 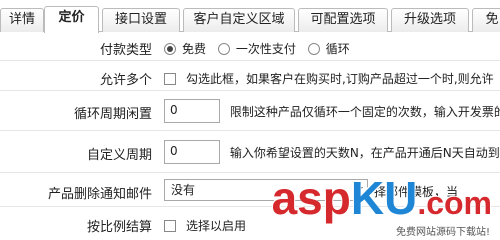 What do you see at coordinates (99, 194) in the screenshot?
I see `delete-notify-label: 产品删除通知邮件` at bounding box center [99, 194].